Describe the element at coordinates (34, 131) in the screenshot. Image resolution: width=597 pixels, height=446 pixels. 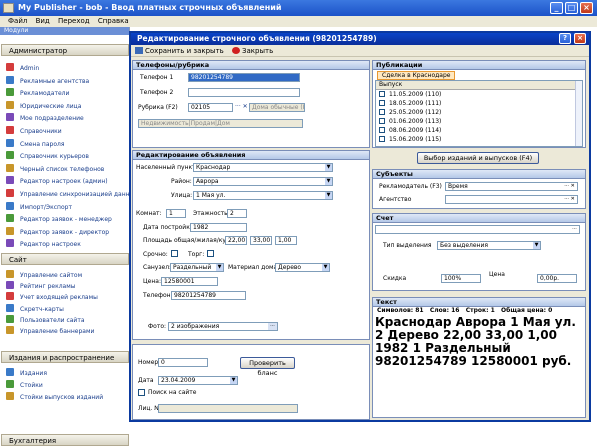
I see `sidebar-item: Справочники` at that location.